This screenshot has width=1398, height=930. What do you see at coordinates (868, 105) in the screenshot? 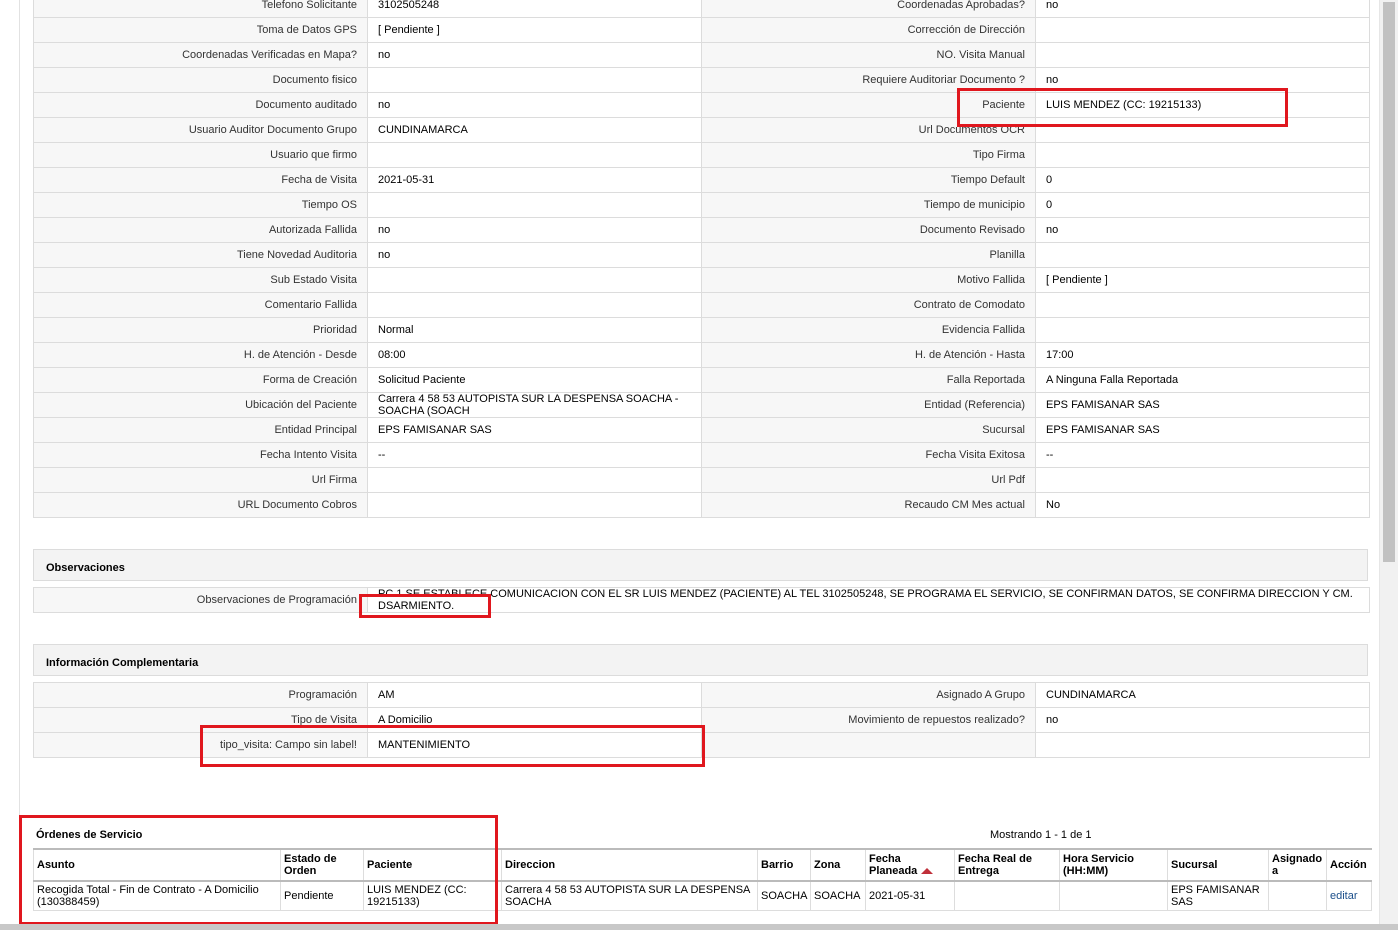
I see `label-paciente: Paciente` at bounding box center [868, 105].